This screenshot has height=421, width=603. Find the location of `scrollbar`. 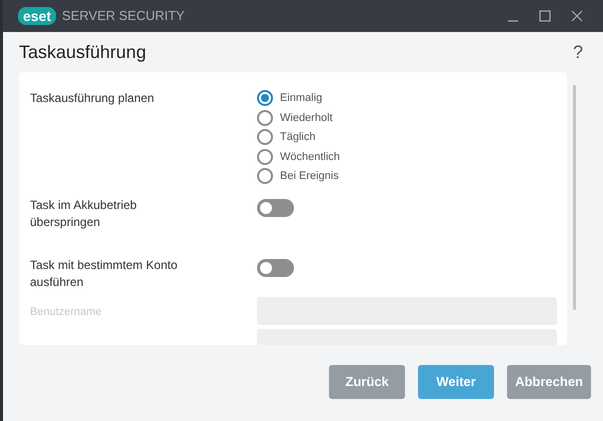

scrollbar is located at coordinates (574, 197).